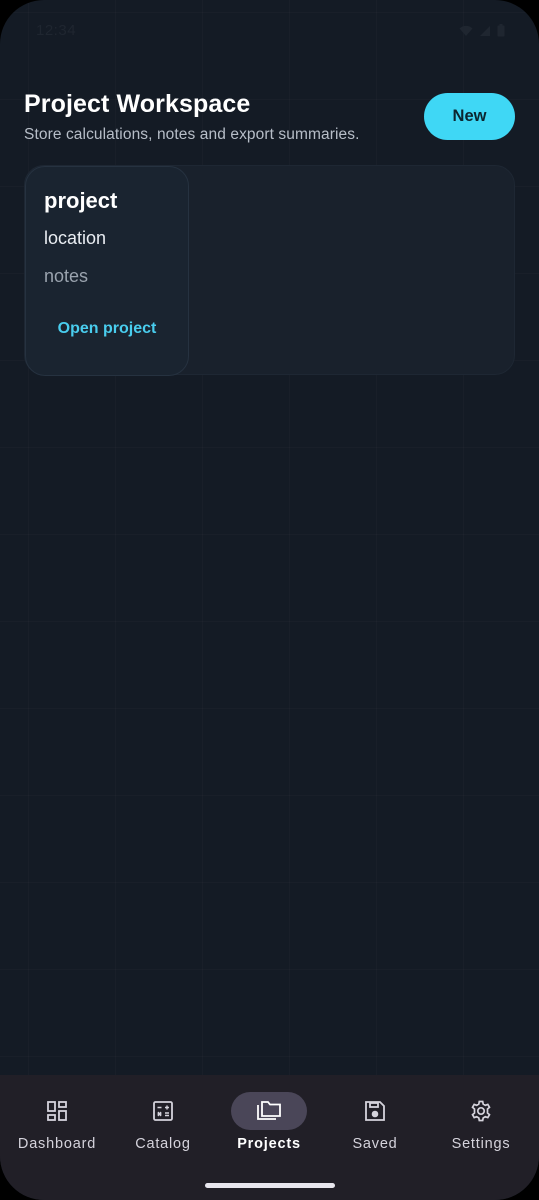 The width and height of the screenshot is (539, 1200). I want to click on nav-item-saved: Saved, so click(375, 1125).